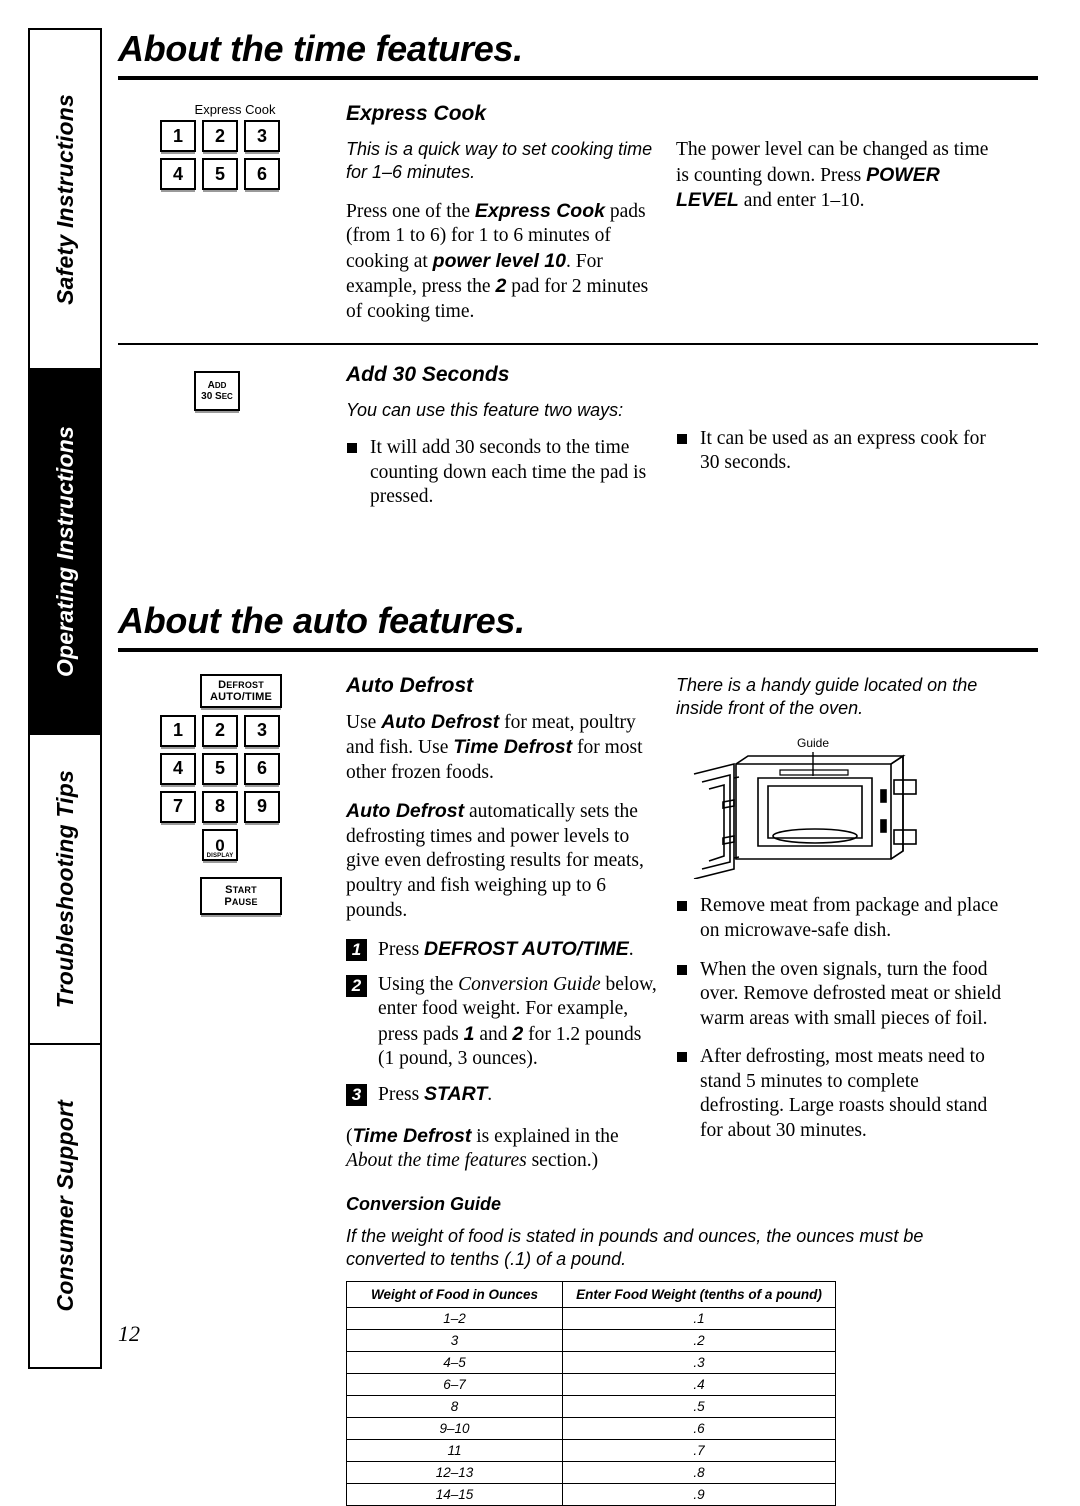  What do you see at coordinates (232, 443) in the screenshot?
I see `add-30-seconds-key-figure: ADD 30 SEC` at bounding box center [232, 443].